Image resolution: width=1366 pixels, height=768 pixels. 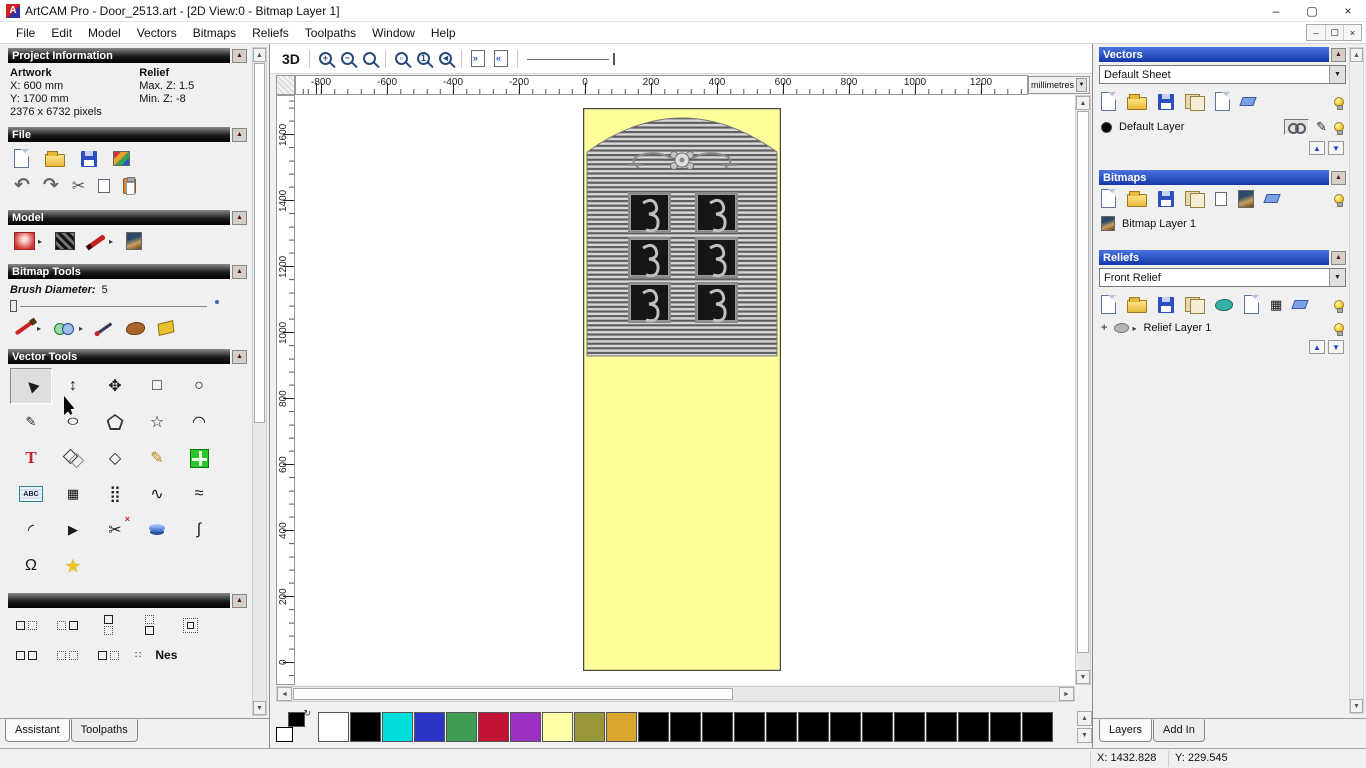 What do you see at coordinates (307, 713) in the screenshot?
I see `swap-colours-icon: ↻` at bounding box center [307, 713].